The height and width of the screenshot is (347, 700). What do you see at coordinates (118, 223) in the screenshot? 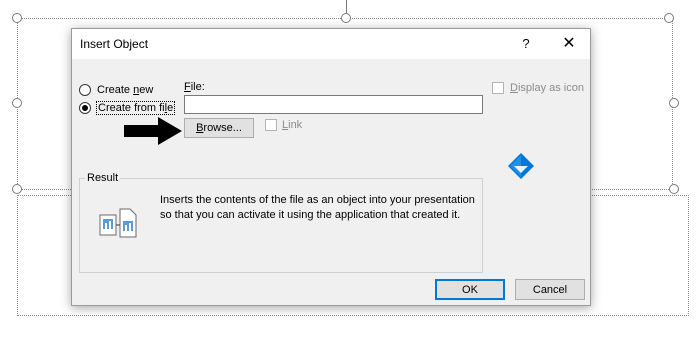
I see `document-chart-icon` at bounding box center [118, 223].